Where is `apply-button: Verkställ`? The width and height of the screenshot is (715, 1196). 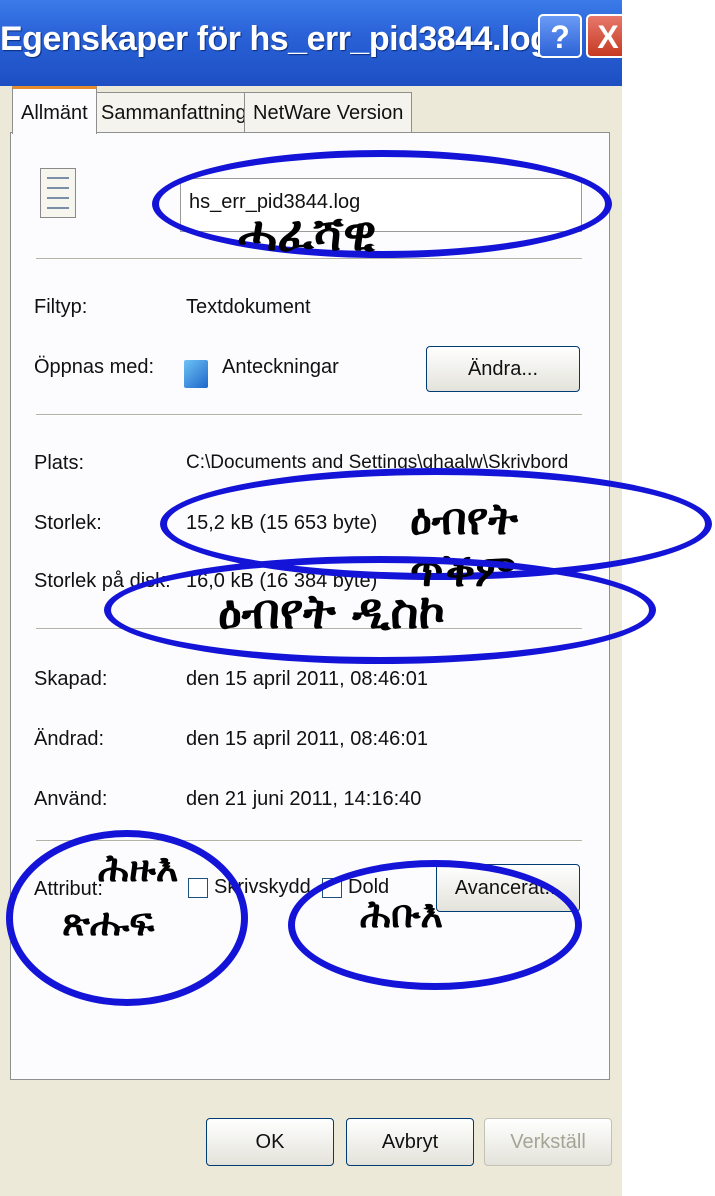
apply-button: Verkställ is located at coordinates (548, 1142).